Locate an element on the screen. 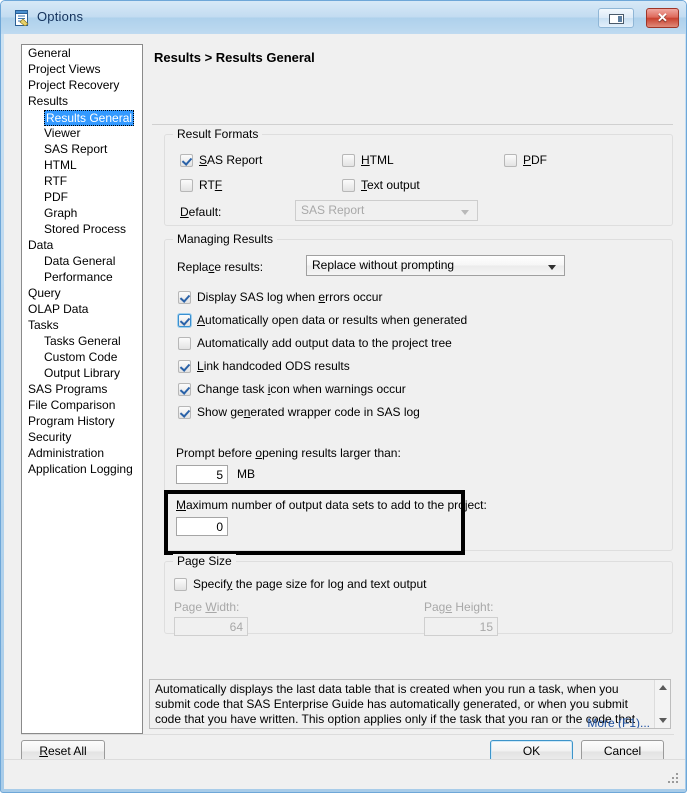 The width and height of the screenshot is (687, 793). tree-item-olap-data: OLAP Data is located at coordinates (82, 309).